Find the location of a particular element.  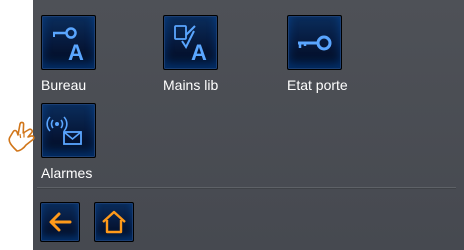

tile-label-alarmes: Alarmes is located at coordinates (67, 173).